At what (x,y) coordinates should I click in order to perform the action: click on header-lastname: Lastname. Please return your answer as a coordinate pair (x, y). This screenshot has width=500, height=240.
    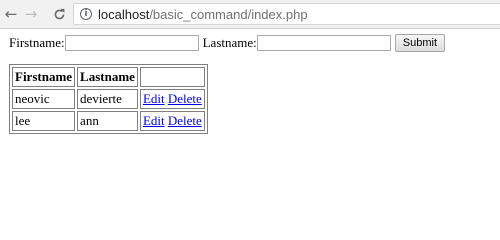
    Looking at the image, I should click on (107, 77).